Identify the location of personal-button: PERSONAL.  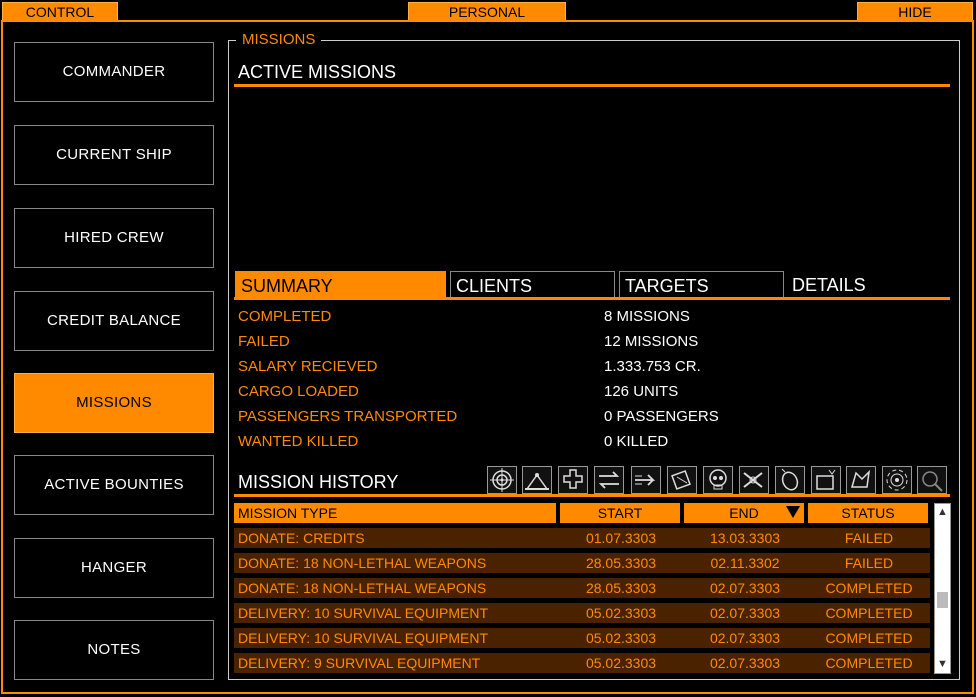
(487, 11).